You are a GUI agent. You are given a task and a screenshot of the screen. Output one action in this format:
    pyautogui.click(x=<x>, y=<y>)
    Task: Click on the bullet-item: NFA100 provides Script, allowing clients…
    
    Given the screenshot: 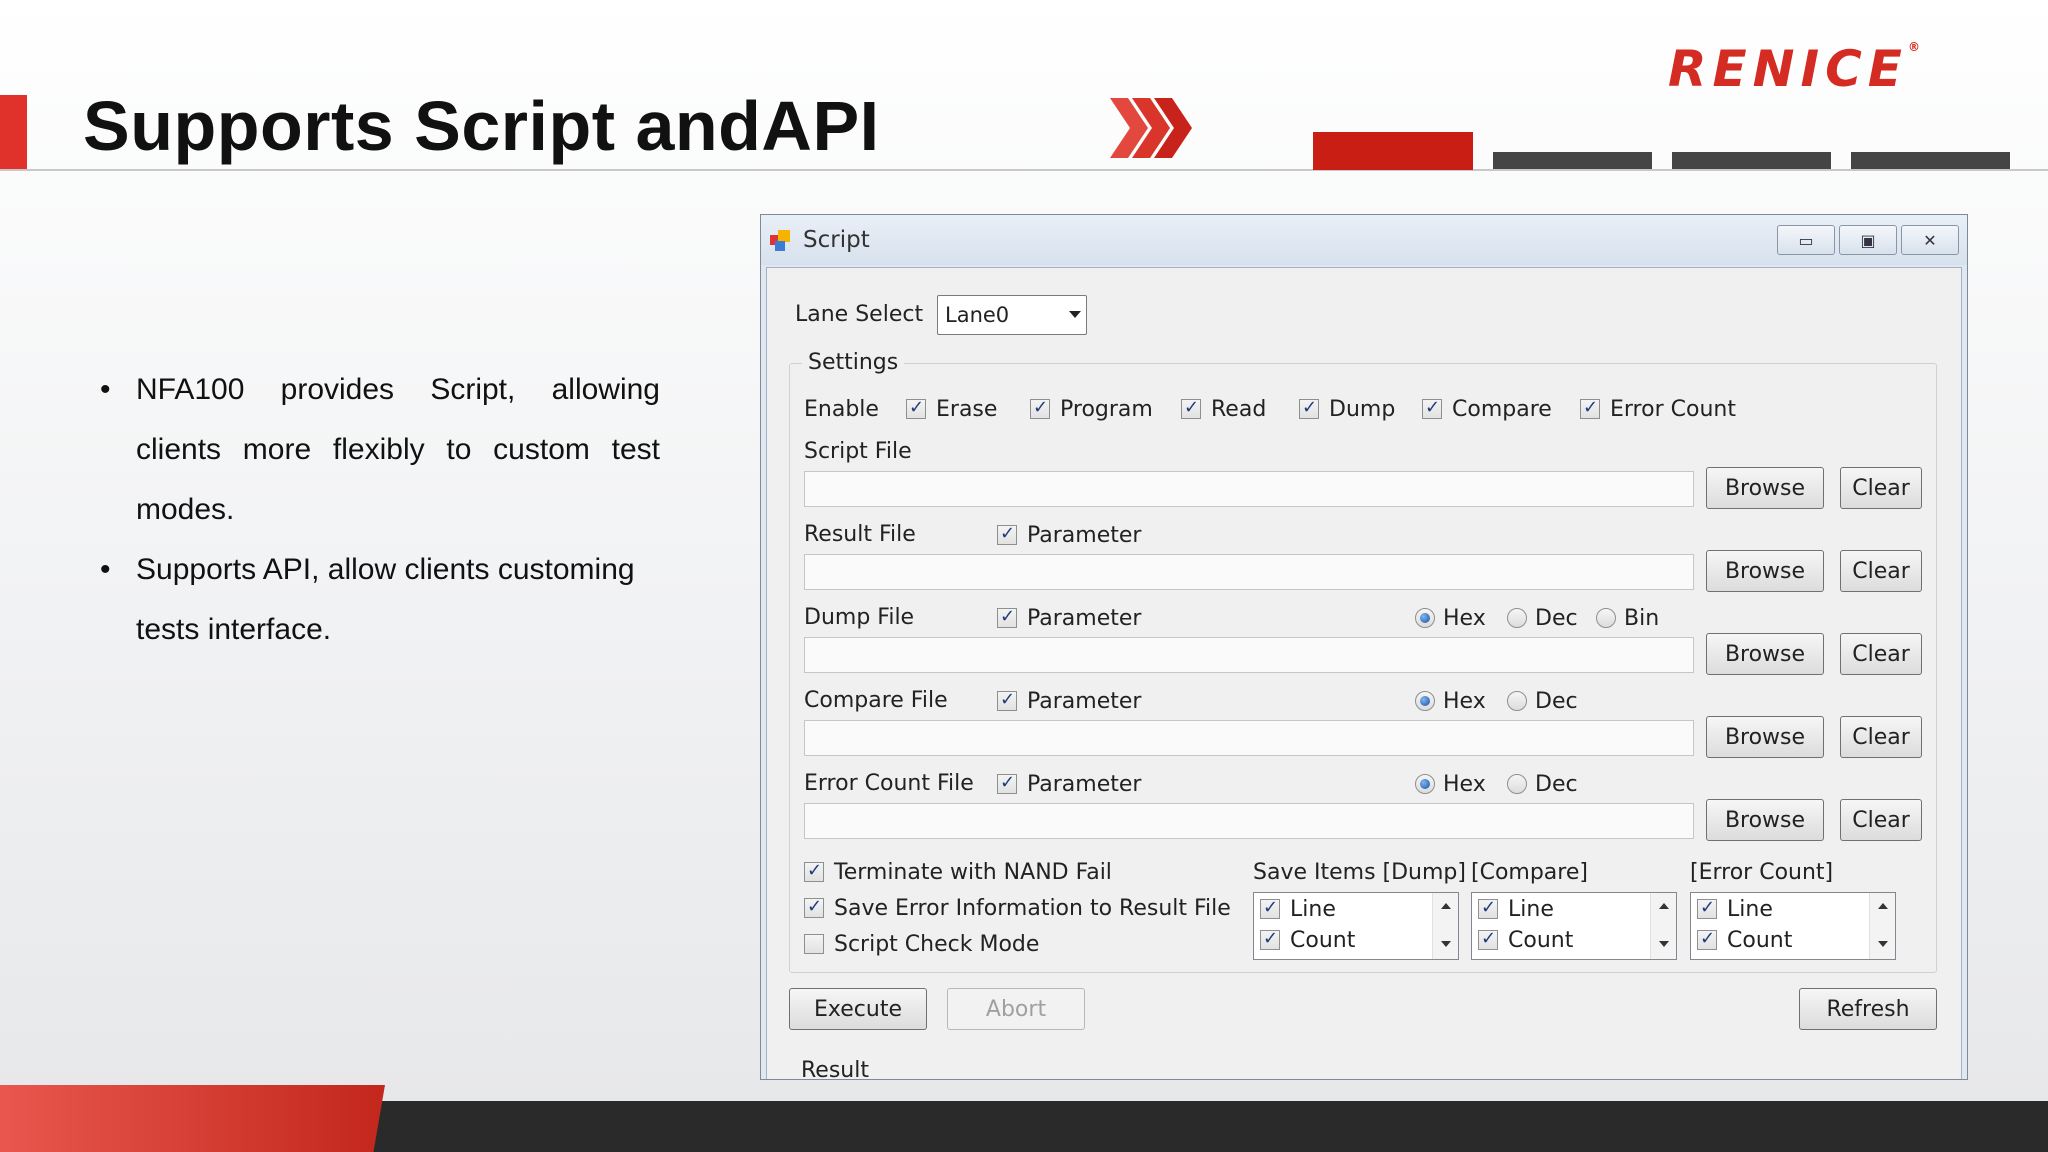 What is the action you would take?
    pyautogui.click(x=380, y=450)
    